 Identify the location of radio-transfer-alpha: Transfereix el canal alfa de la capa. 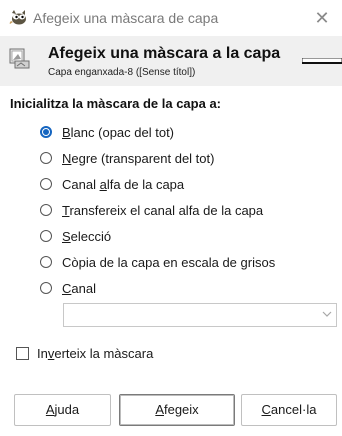
(151, 210).